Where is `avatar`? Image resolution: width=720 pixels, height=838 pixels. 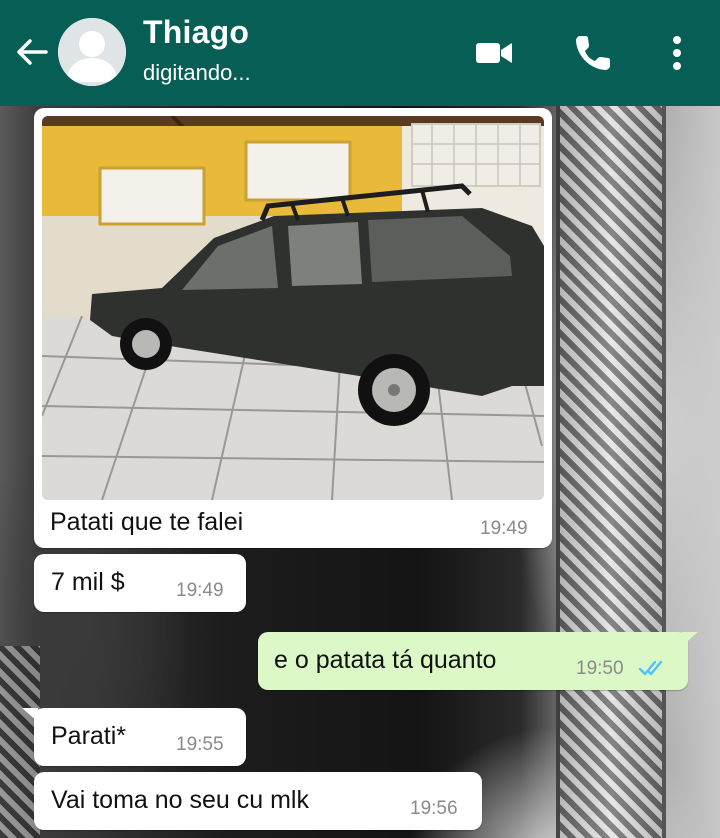 avatar is located at coordinates (92, 52).